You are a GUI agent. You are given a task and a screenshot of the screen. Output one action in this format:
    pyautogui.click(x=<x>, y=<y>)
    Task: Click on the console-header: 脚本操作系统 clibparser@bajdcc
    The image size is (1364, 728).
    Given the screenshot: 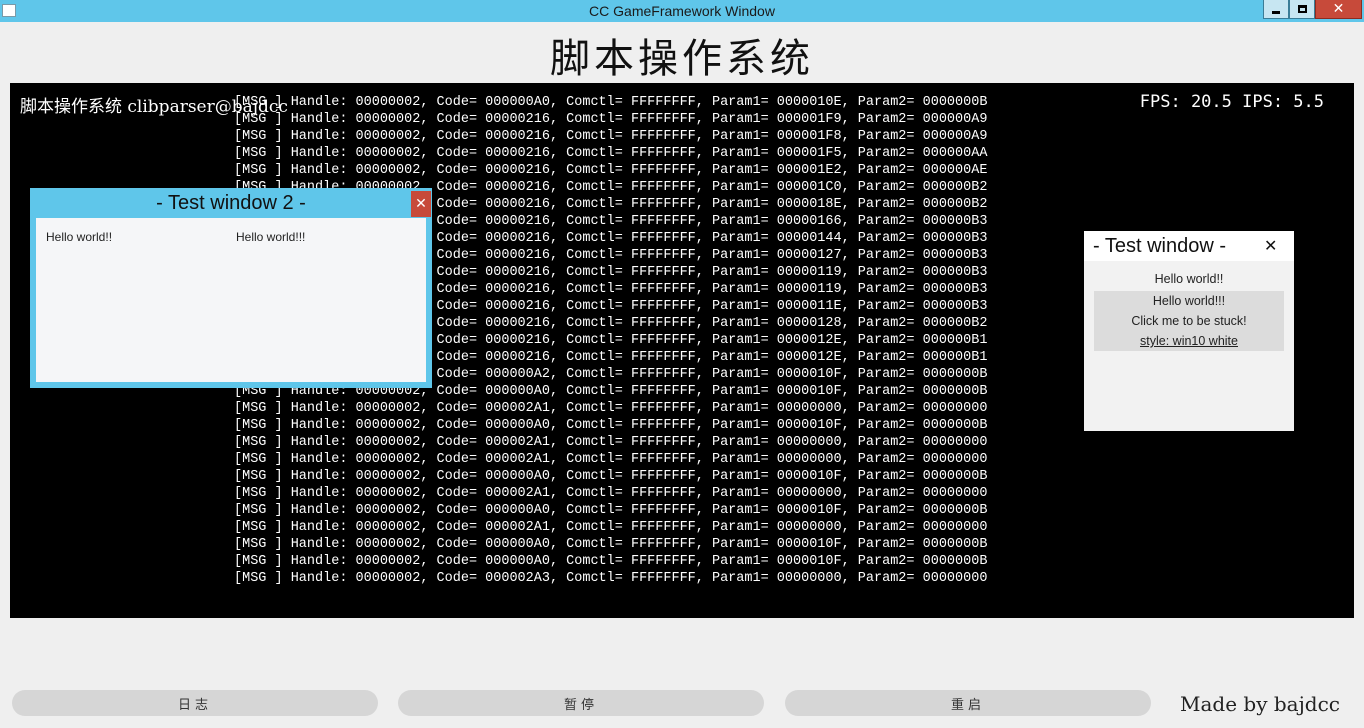 What is the action you would take?
    pyautogui.click(x=154, y=107)
    